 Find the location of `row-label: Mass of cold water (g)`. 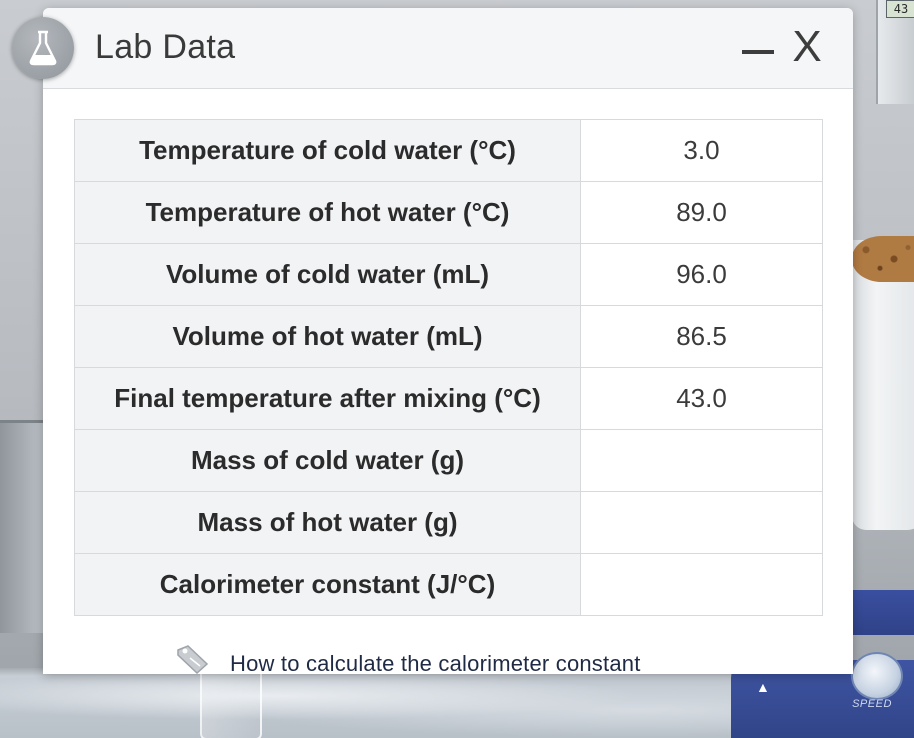

row-label: Mass of cold water (g) is located at coordinates (327, 460).